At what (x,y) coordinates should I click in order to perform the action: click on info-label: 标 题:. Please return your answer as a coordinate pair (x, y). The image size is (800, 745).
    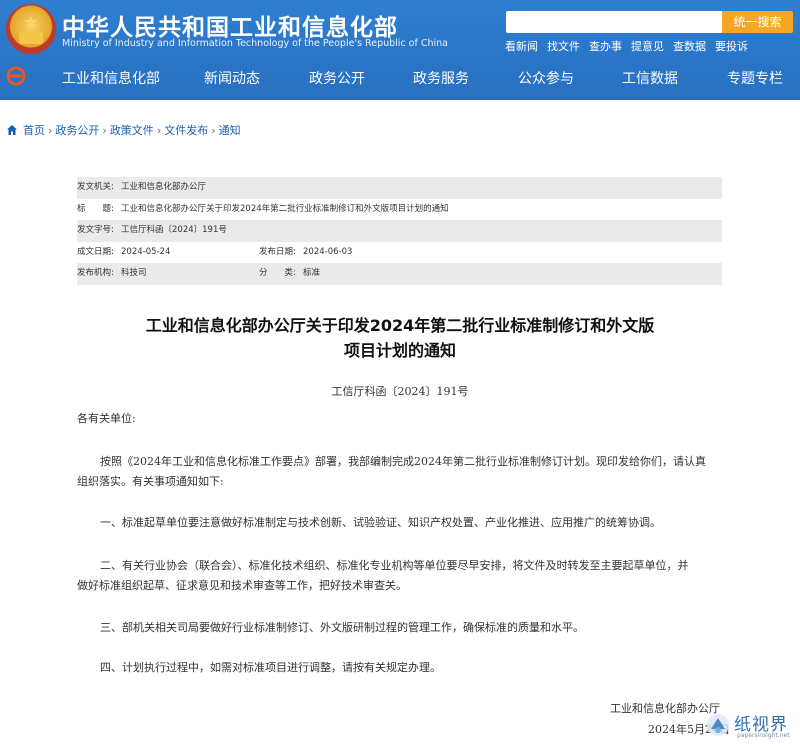
    Looking at the image, I should click on (95, 208).